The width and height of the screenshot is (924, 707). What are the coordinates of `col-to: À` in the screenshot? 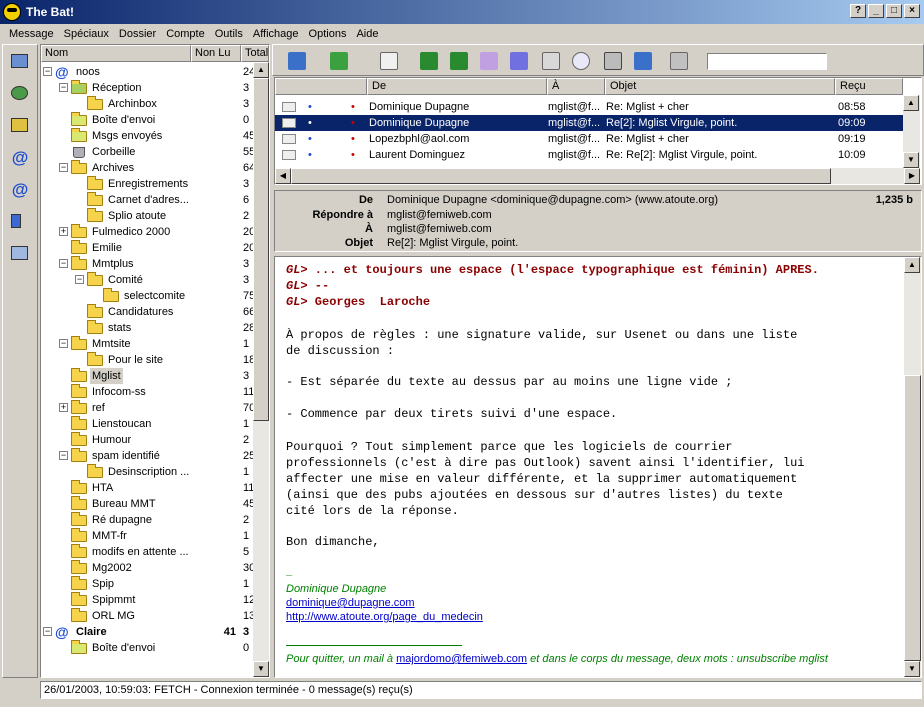 It's located at (576, 86).